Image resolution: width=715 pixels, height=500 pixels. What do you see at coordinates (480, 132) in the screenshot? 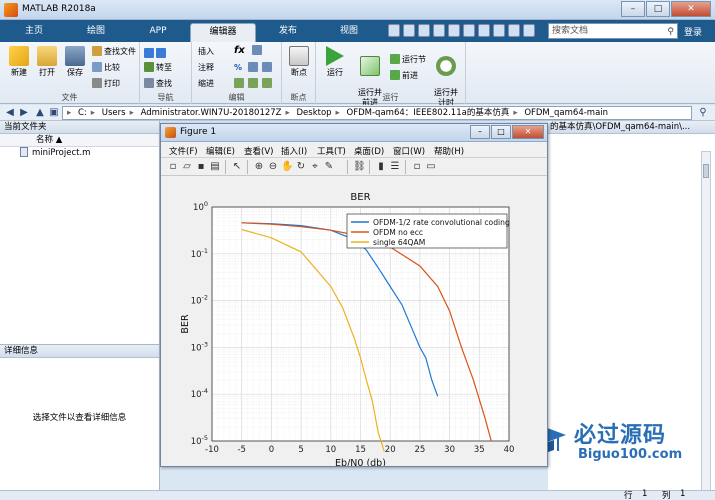
I see `figure-minimize-button: –` at bounding box center [480, 132].